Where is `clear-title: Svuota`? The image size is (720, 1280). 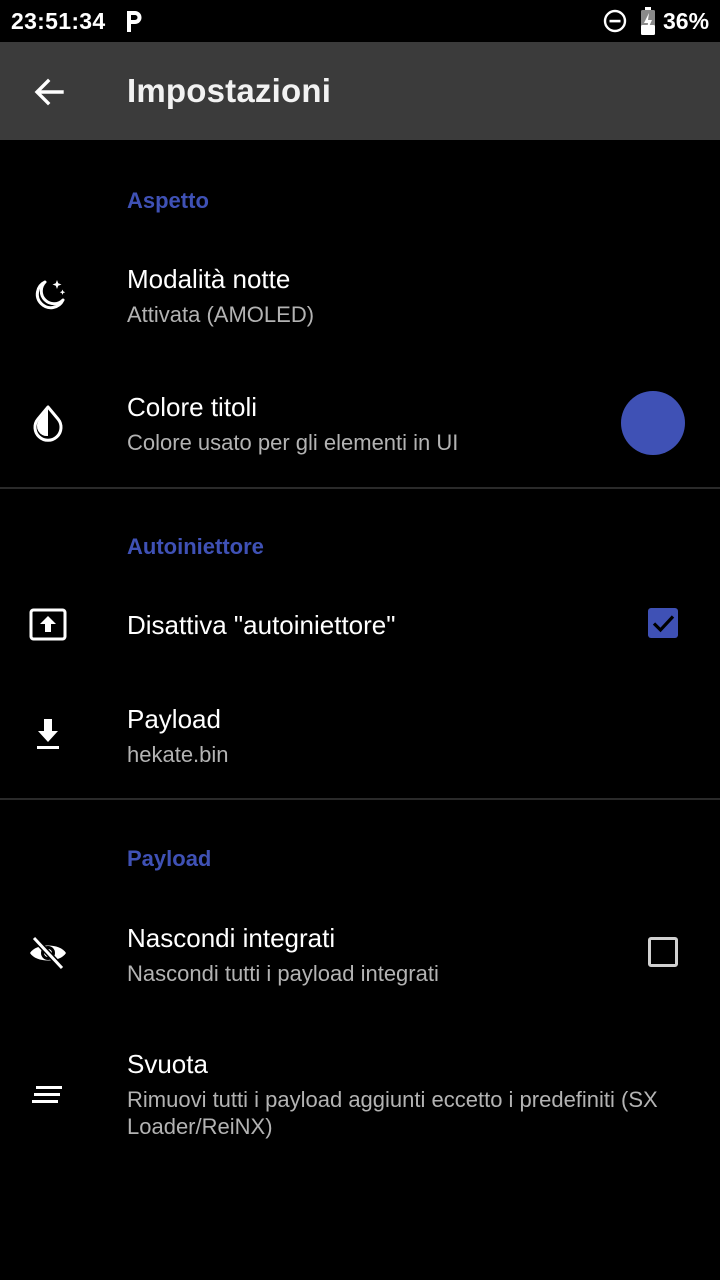 clear-title: Svuota is located at coordinates (167, 1064).